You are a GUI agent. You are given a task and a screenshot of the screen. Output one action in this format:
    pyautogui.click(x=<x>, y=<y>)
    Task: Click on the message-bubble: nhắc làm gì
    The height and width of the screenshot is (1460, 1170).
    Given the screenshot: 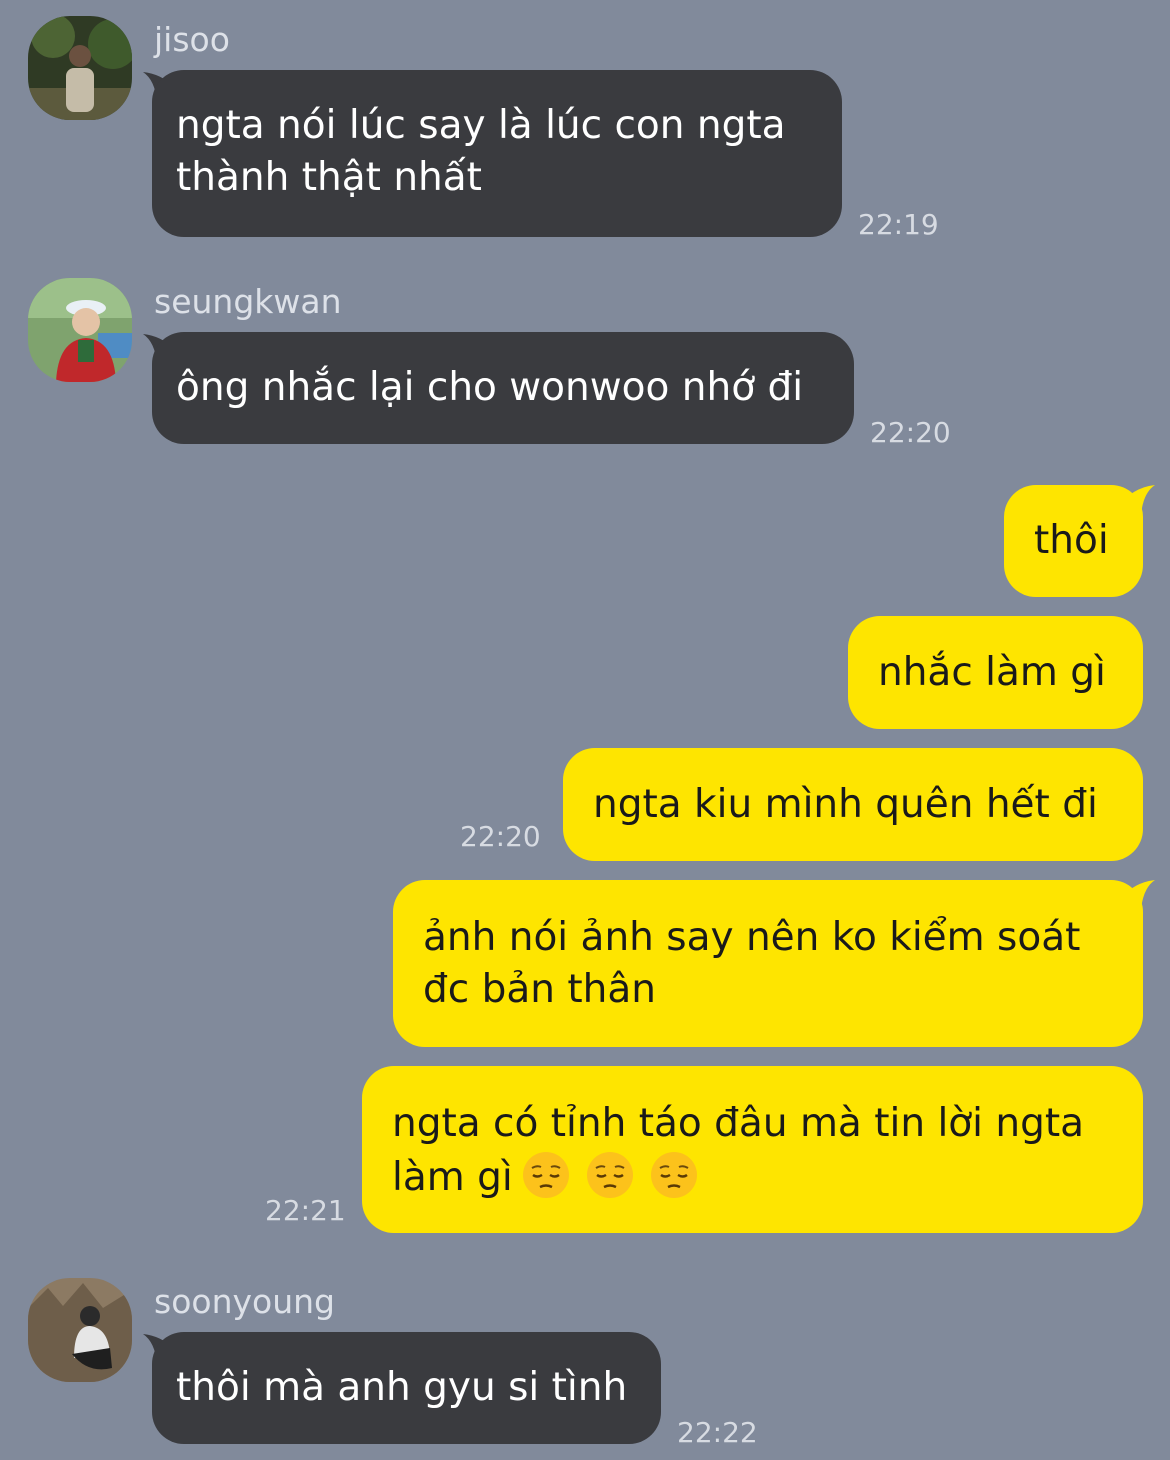 What is the action you would take?
    pyautogui.click(x=995, y=672)
    